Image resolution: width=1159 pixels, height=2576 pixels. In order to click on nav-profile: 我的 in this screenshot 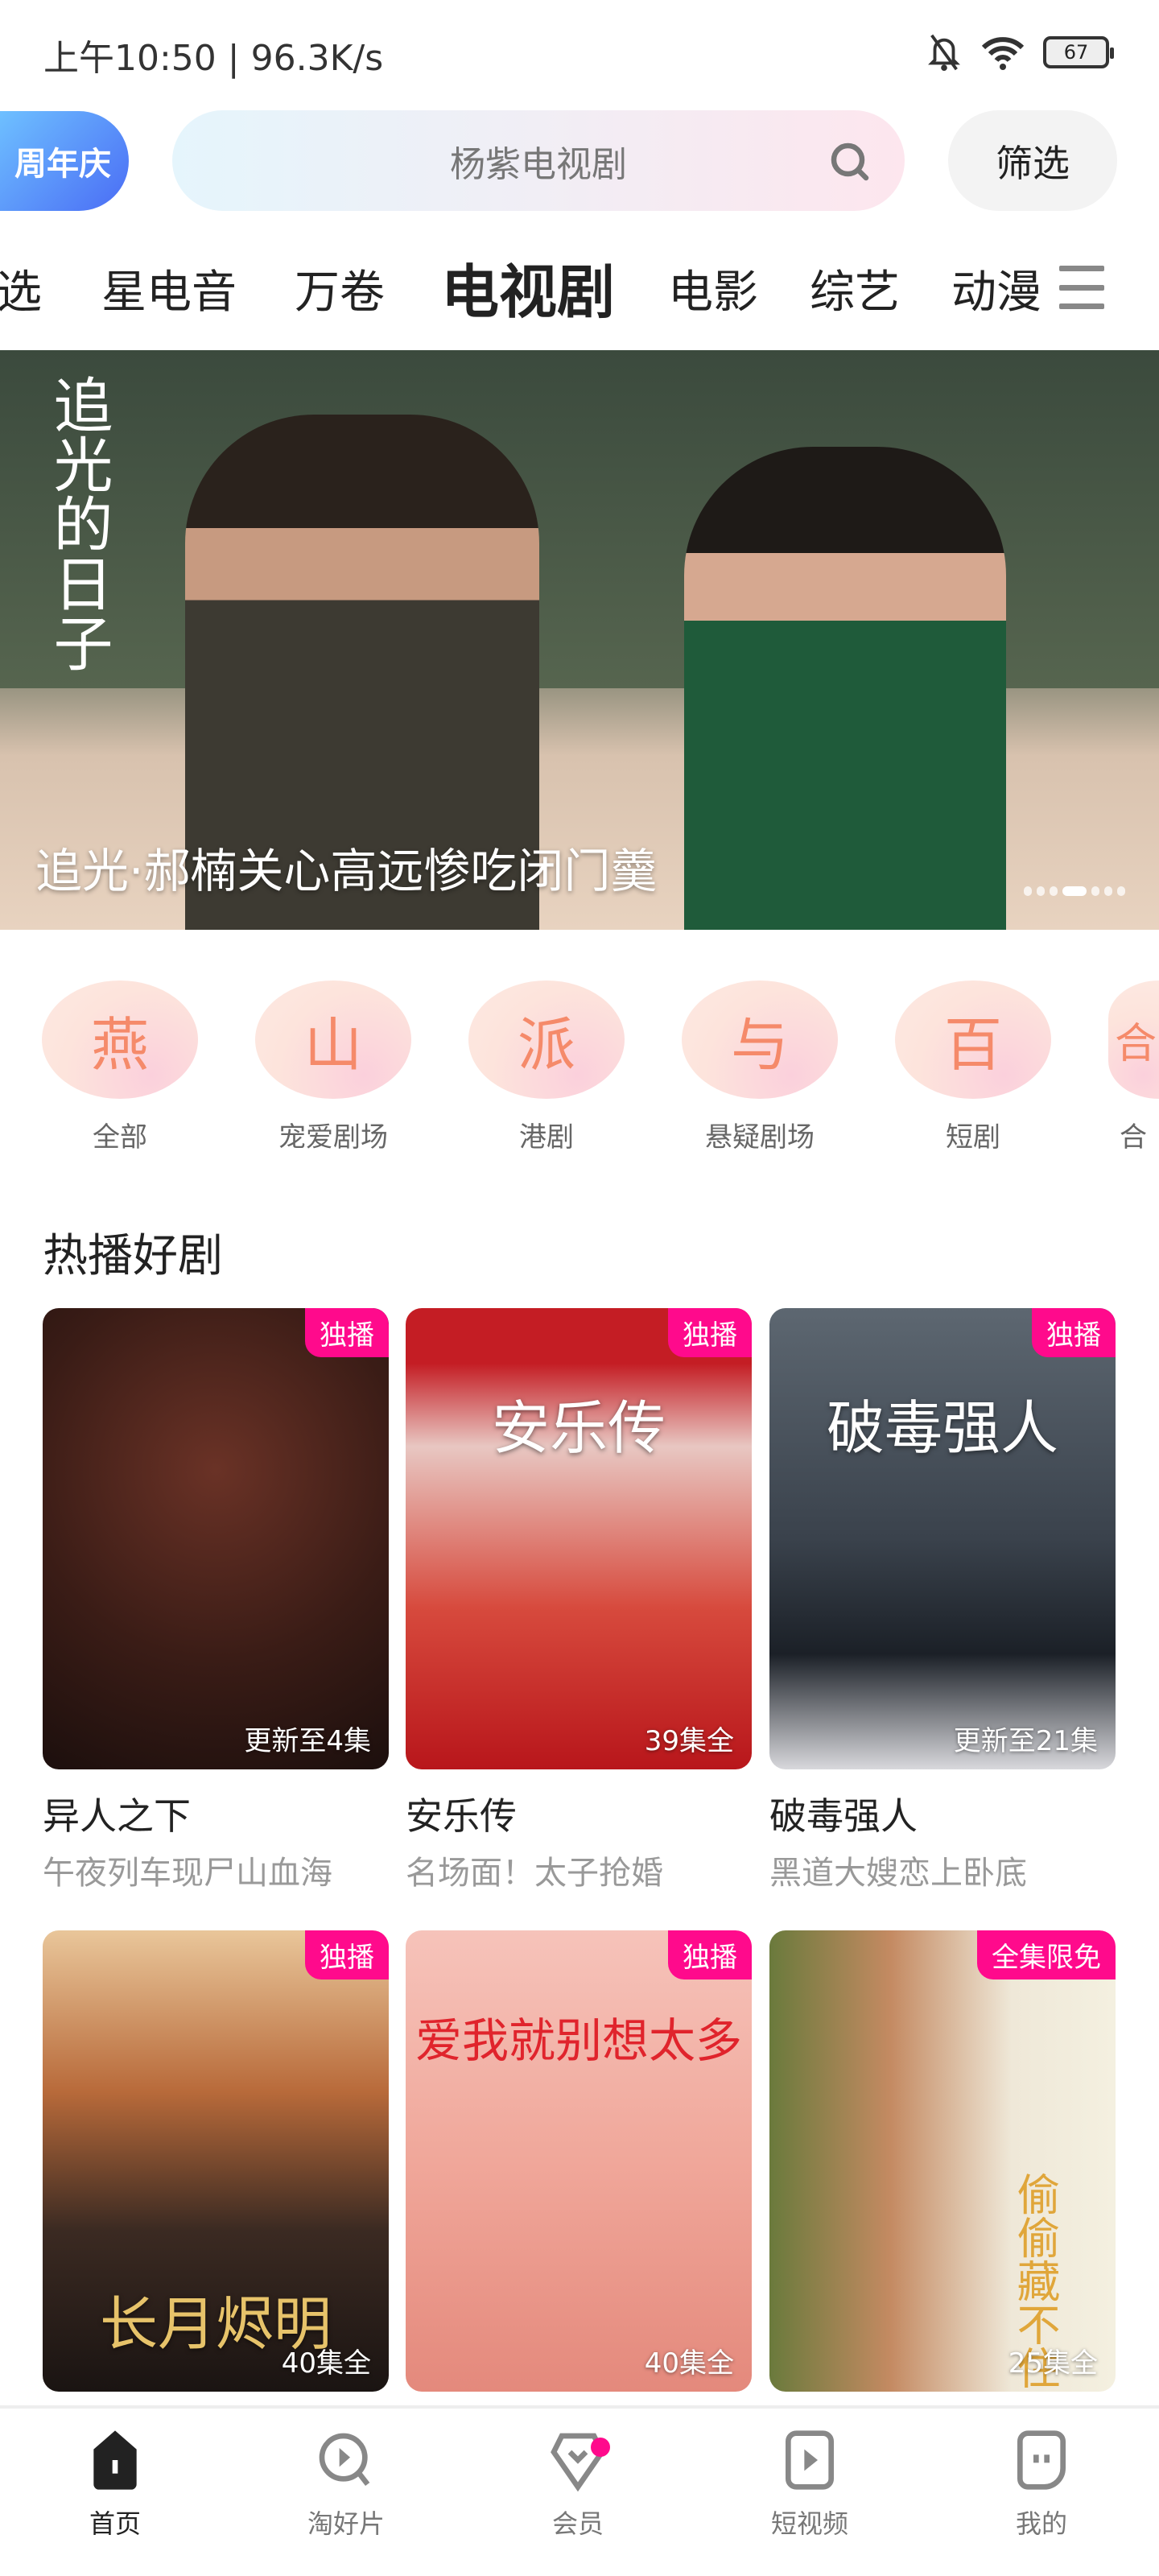, I will do `click(1041, 2484)`.